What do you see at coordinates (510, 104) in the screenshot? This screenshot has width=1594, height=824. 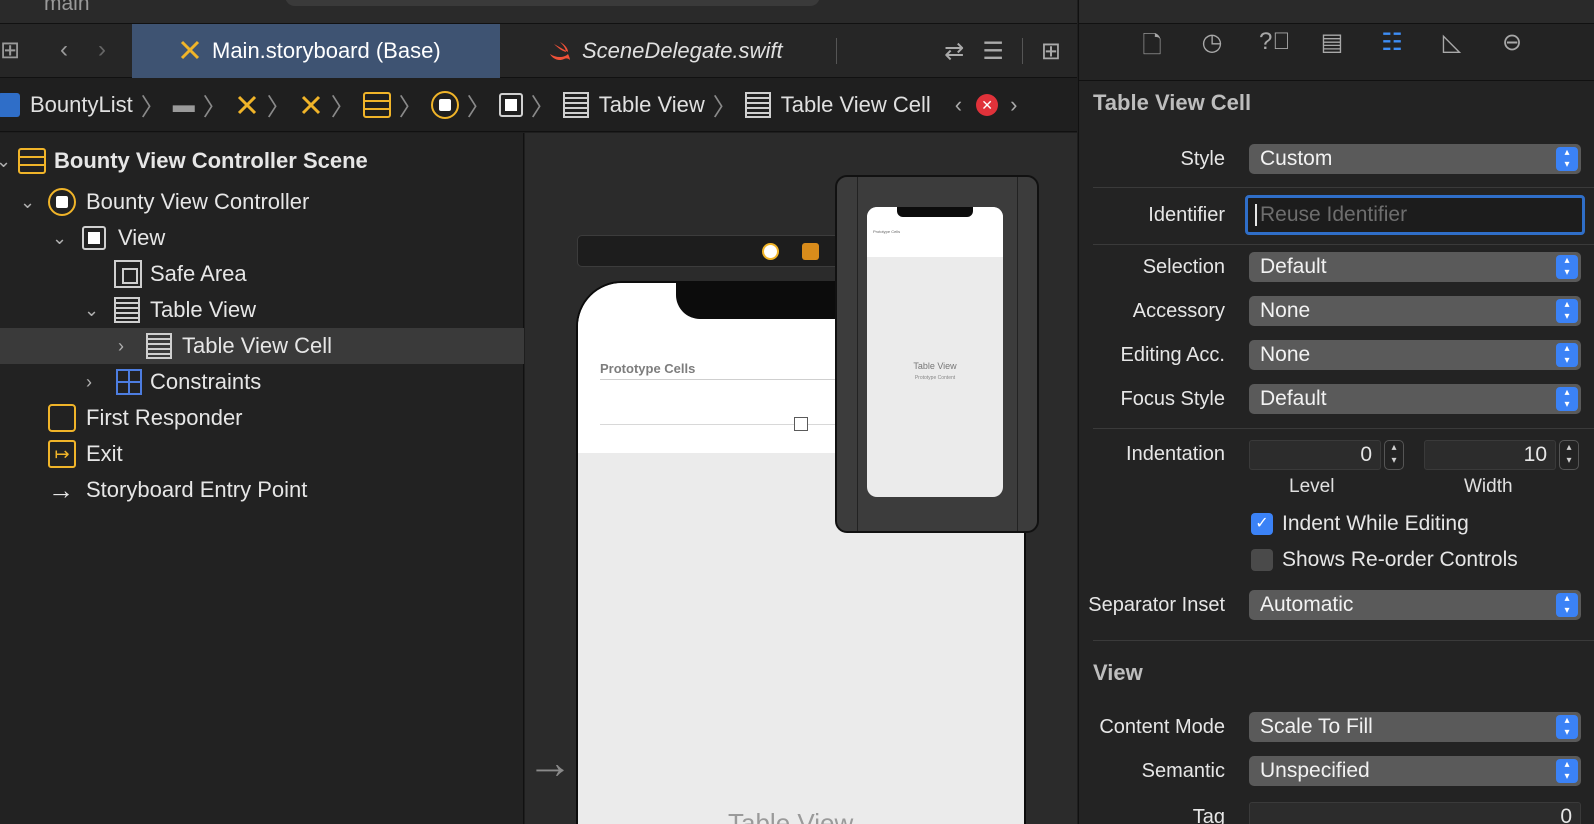 I see `view-icon` at bounding box center [510, 104].